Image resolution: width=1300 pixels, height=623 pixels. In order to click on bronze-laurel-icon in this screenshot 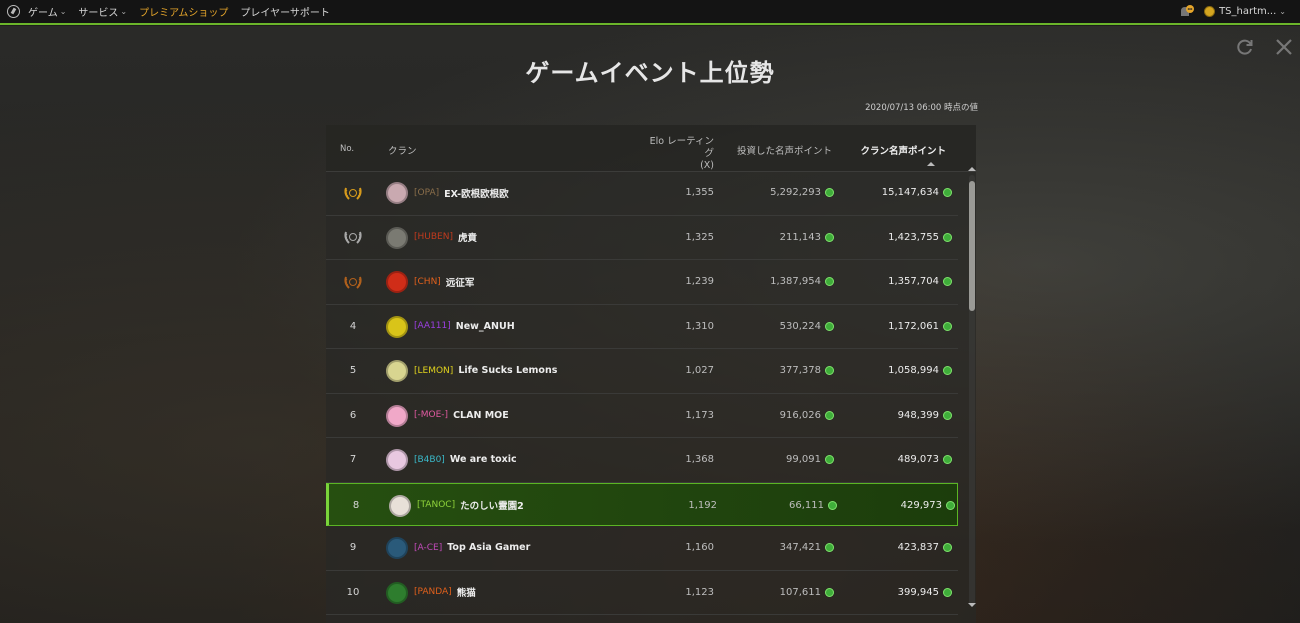, I will do `click(353, 282)`.